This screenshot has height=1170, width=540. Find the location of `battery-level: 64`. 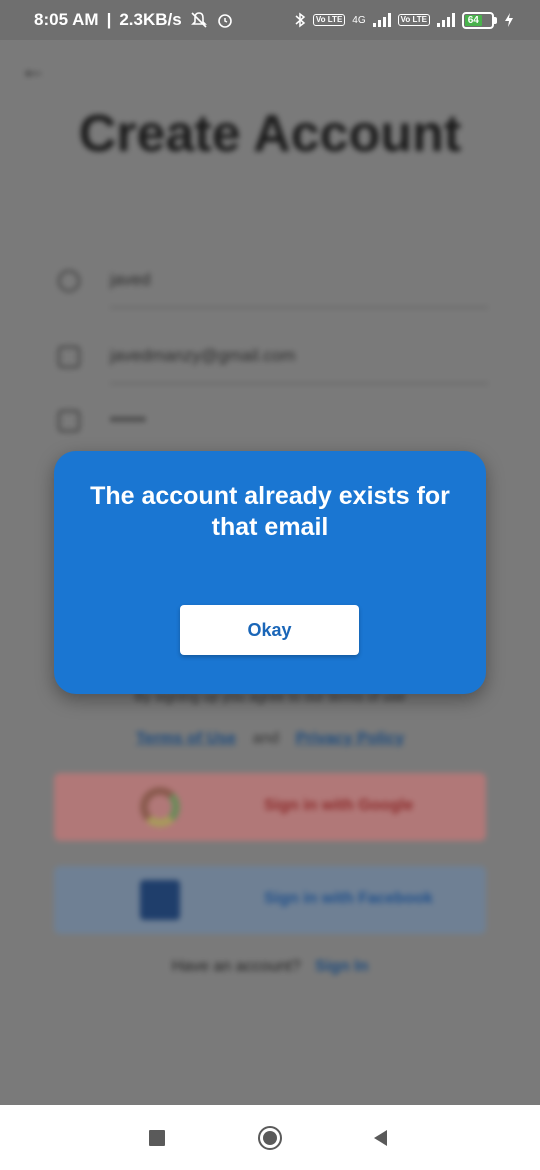

battery-level: 64 is located at coordinates (473, 20).